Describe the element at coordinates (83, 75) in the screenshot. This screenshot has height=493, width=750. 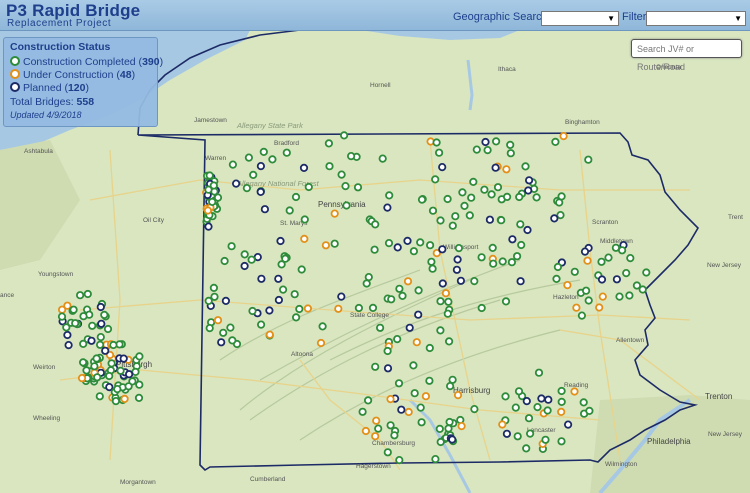
I see `legend-item-under-construction: Under Construction (48)` at that location.